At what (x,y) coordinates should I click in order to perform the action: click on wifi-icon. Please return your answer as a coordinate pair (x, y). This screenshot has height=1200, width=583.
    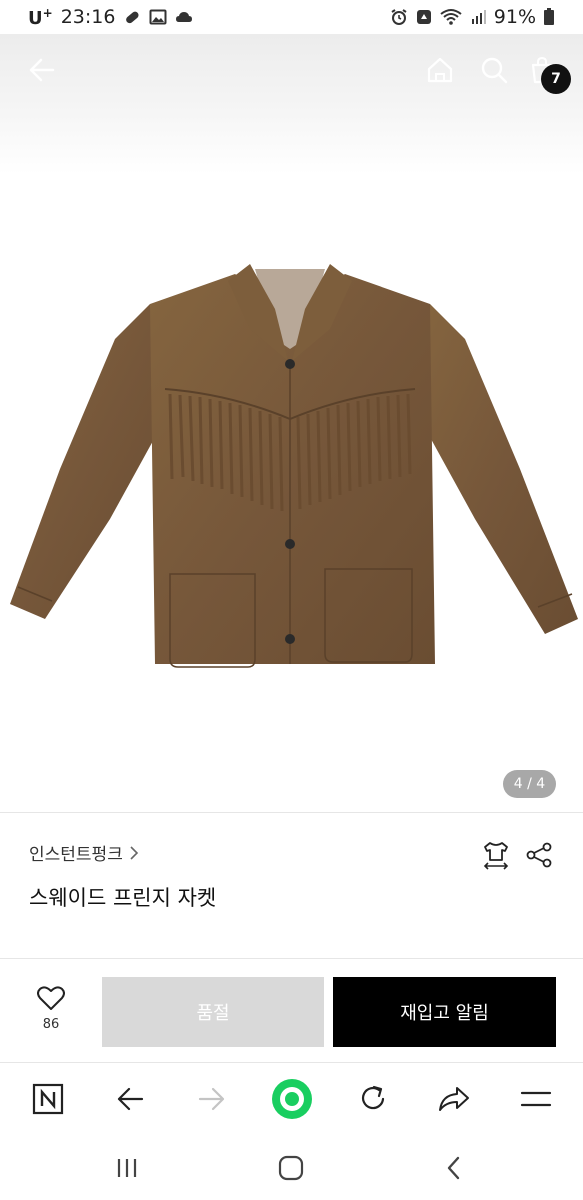
    Looking at the image, I should click on (451, 17).